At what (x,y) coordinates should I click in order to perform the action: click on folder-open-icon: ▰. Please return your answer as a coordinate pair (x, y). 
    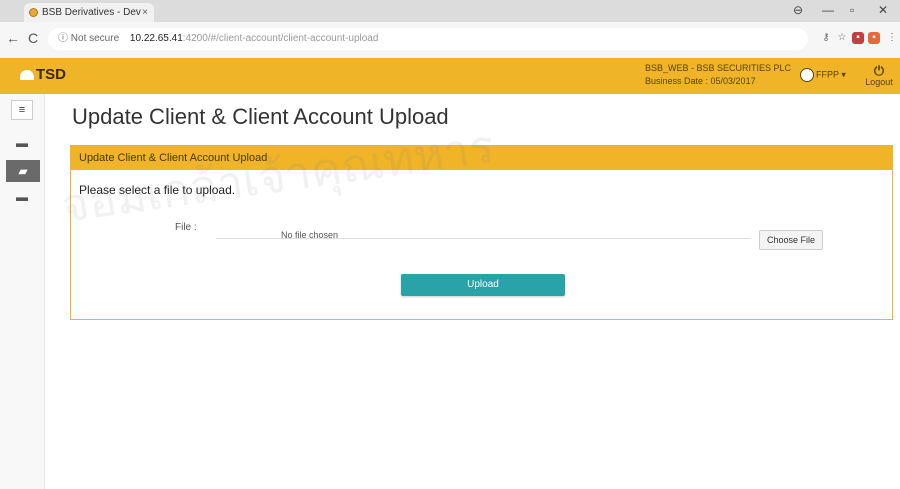
    Looking at the image, I should click on (23, 171).